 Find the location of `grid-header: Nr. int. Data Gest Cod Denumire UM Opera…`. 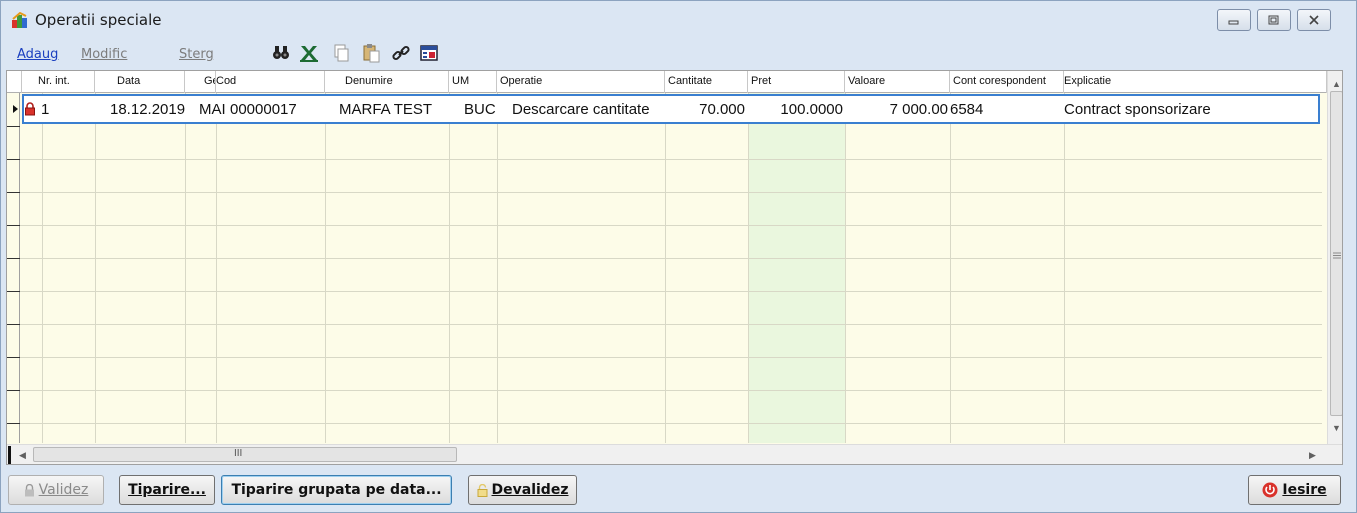

grid-header: Nr. int. Data Gest Cod Denumire UM Opera… is located at coordinates (667, 82).